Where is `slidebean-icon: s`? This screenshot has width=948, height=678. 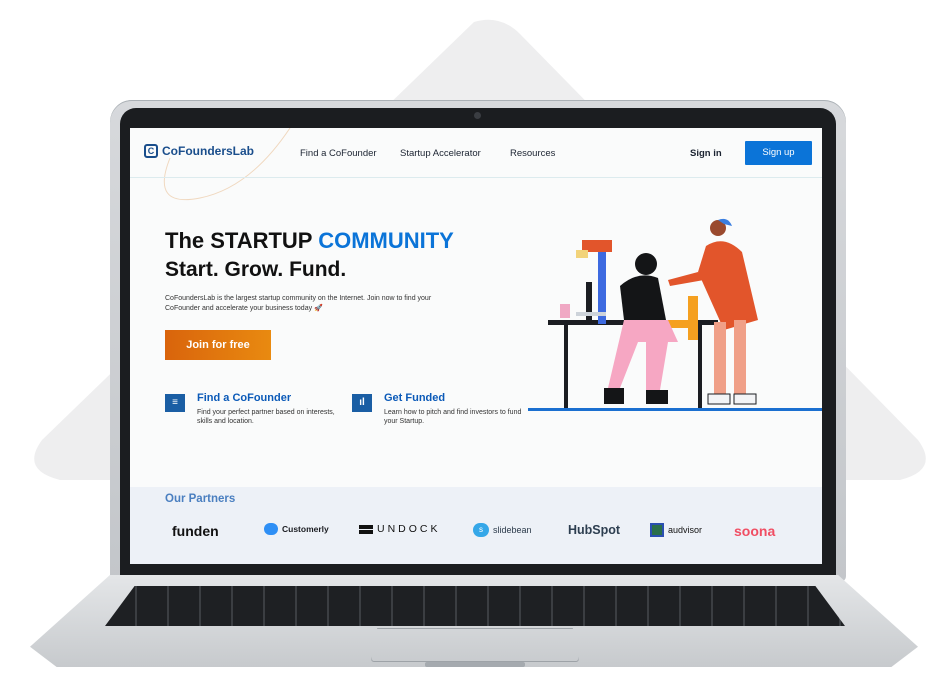
slidebean-icon: s is located at coordinates (481, 530).